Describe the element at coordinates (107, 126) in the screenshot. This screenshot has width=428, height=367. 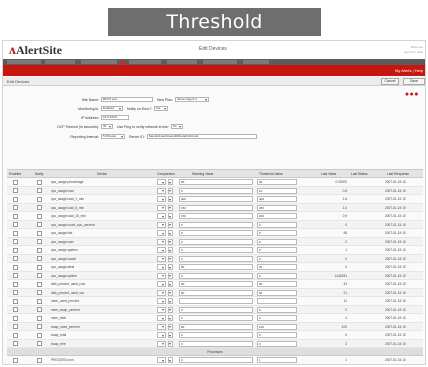
I see `dcp-select: 30` at that location.